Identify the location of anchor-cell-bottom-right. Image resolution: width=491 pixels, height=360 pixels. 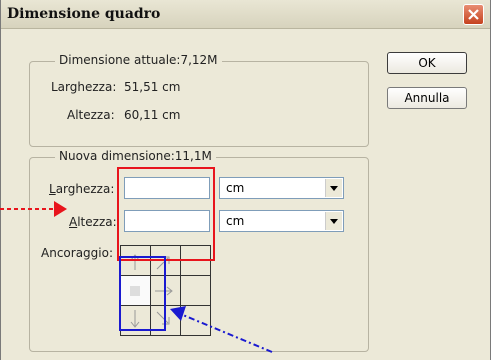
(195, 320).